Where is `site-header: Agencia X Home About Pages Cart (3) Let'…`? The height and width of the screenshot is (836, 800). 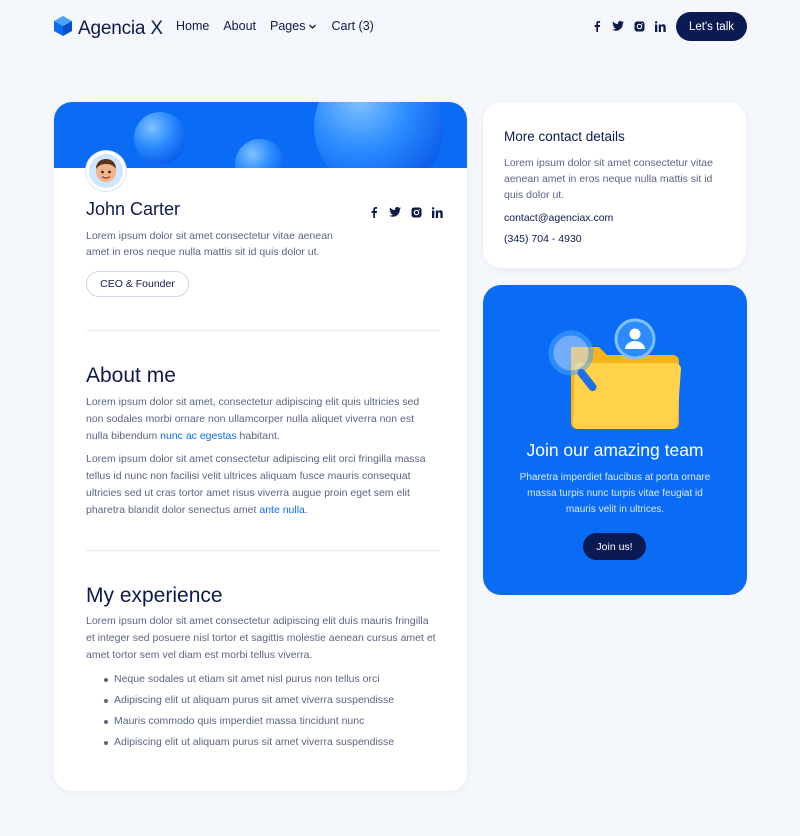 site-header: Agencia X Home About Pages Cart (3) Let'… is located at coordinates (400, 28).